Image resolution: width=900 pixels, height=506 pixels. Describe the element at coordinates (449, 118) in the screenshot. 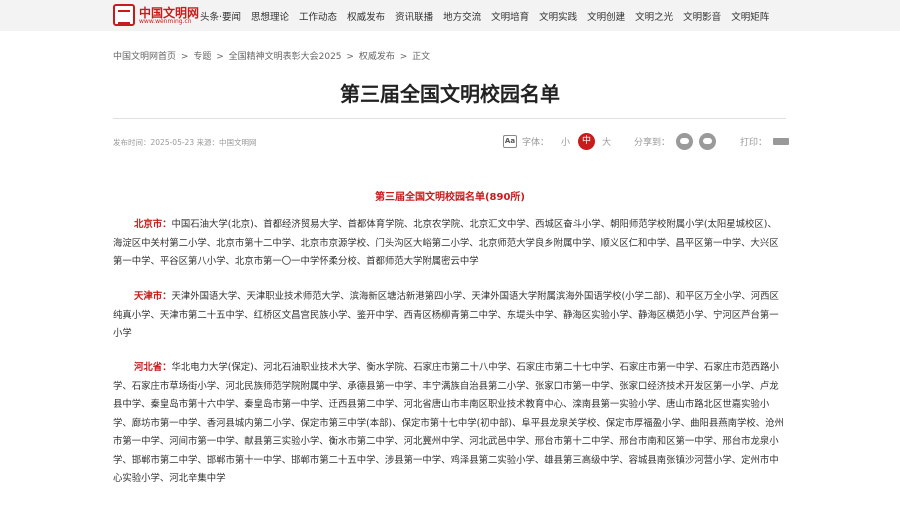

I see `title-divider` at that location.